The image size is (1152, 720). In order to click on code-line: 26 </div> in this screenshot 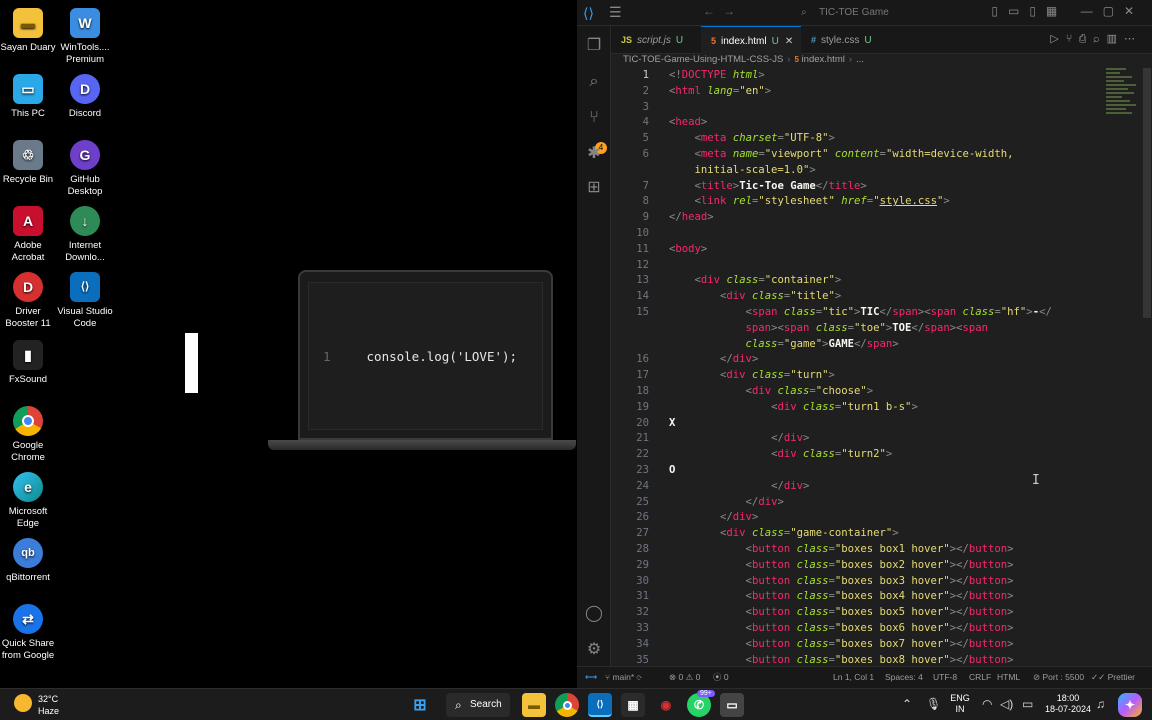, I will do `click(871, 518)`.